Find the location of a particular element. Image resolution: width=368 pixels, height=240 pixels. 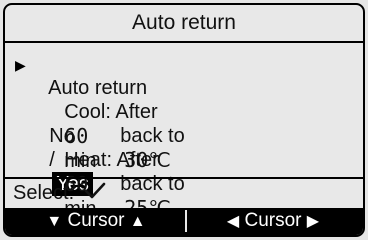

cursor-left-right-softkey: ◀ Cursor ▶ is located at coordinates (273, 221).